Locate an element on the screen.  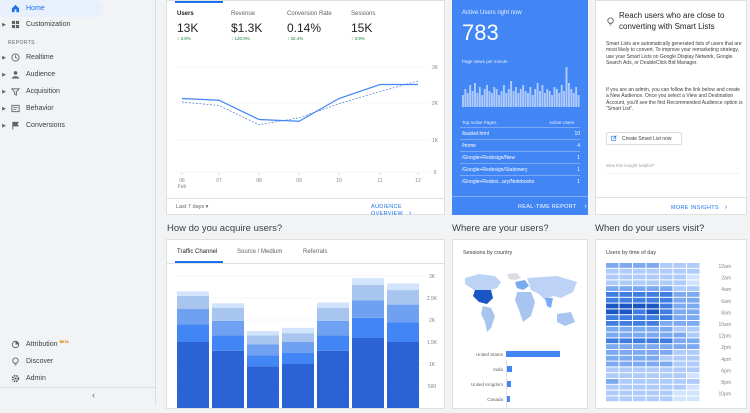
y-tick-label: 2K is located at coordinates (432, 321).